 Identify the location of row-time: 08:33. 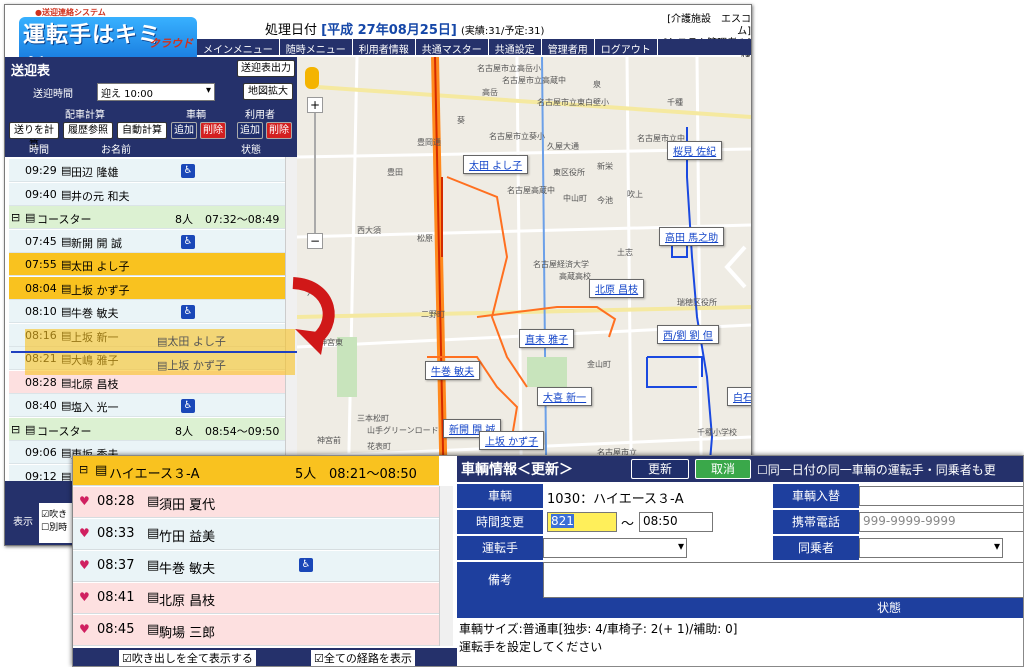
(116, 533).